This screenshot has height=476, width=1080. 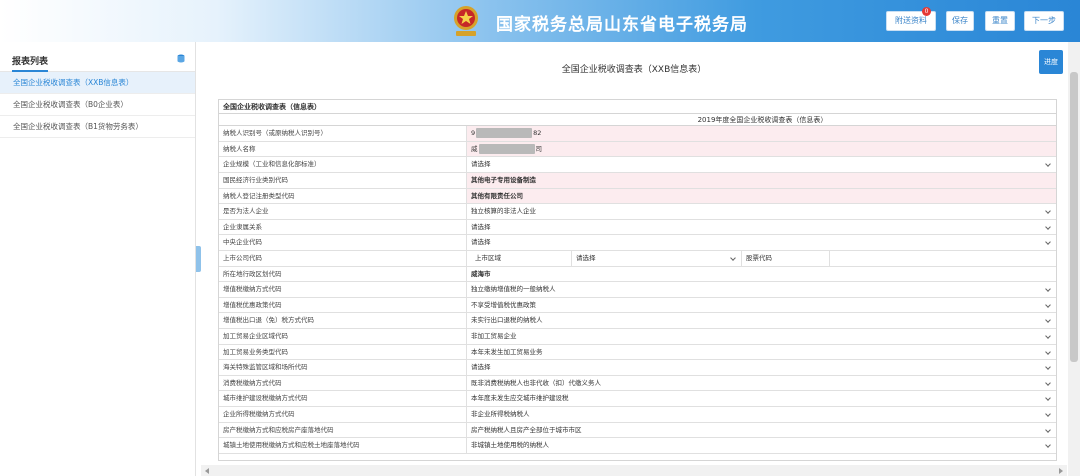 What do you see at coordinates (1074, 217) in the screenshot?
I see `vertical-scroll-thumb` at bounding box center [1074, 217].